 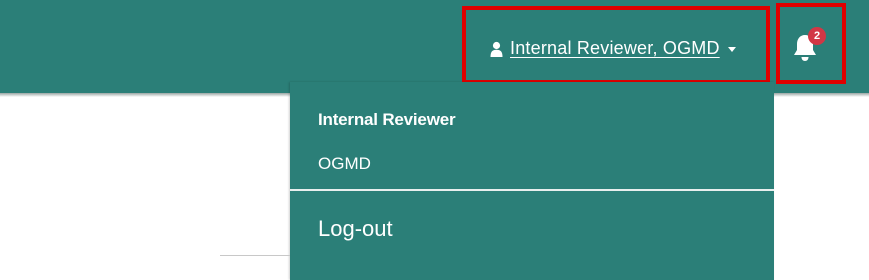 I want to click on dropdown-organization: OGMD, so click(x=344, y=163).